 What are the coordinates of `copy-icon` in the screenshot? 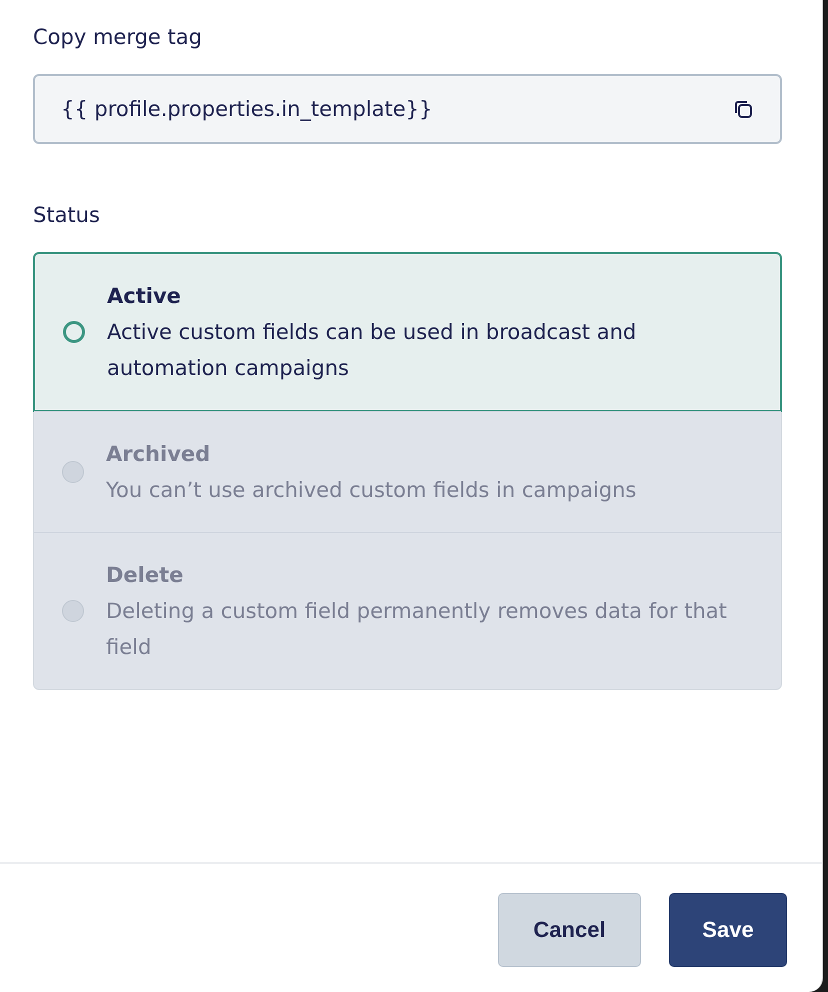 It's located at (743, 109).